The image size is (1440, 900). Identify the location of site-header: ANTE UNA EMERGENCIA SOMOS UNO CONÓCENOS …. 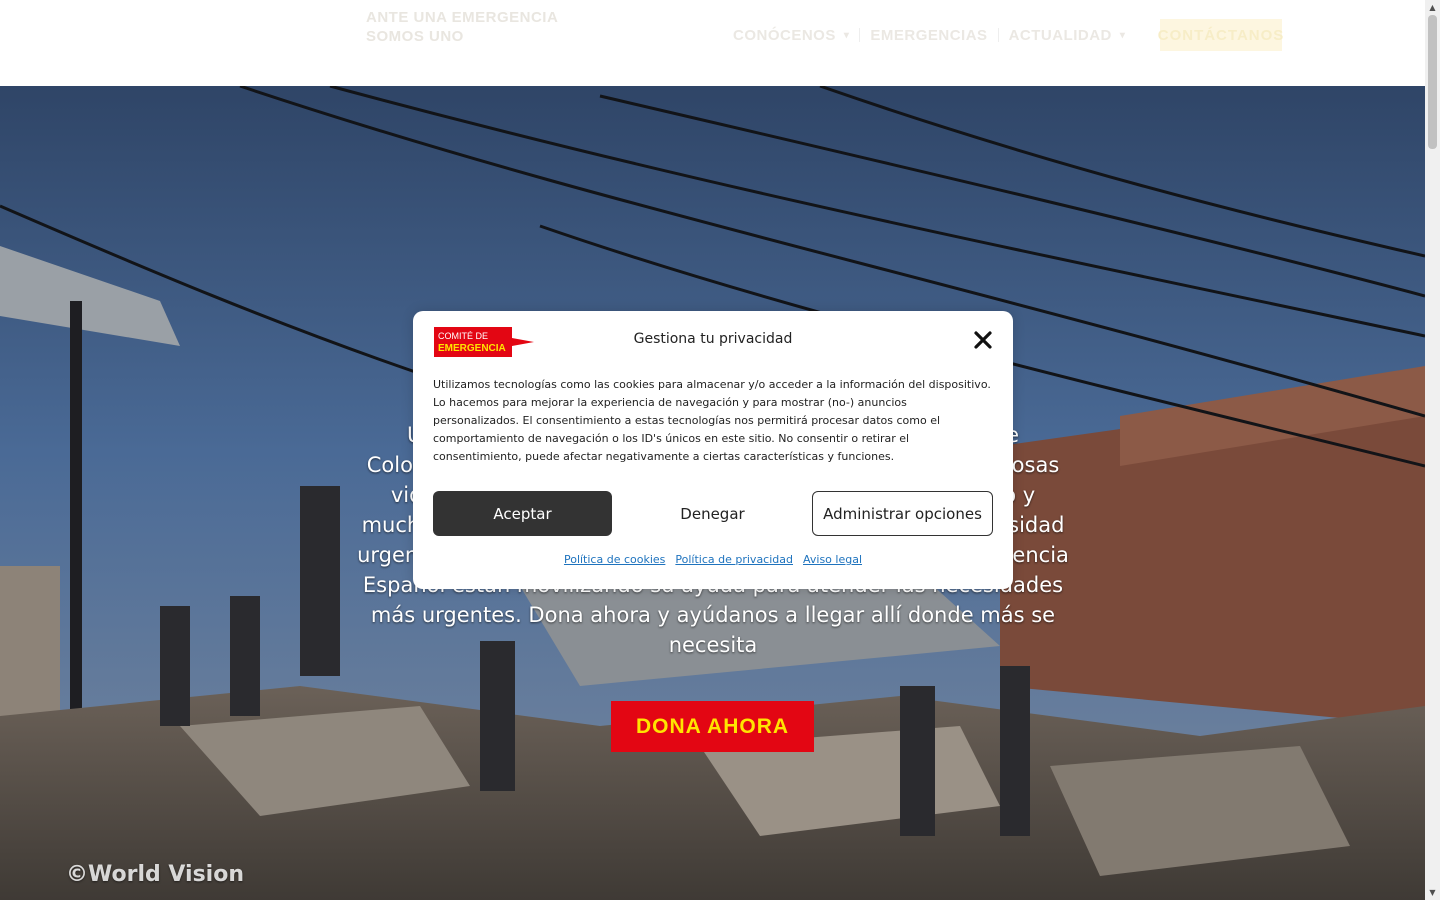
(712, 43).